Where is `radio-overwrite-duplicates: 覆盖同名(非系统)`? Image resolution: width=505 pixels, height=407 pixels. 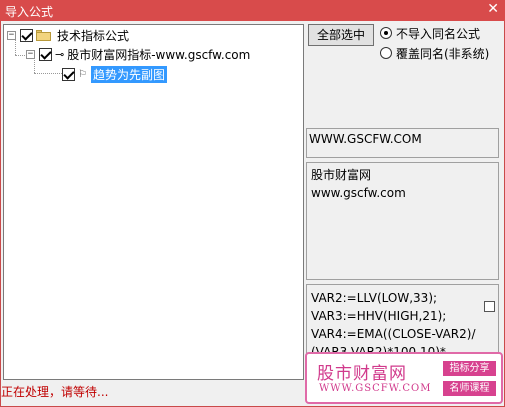
radio-overwrite-duplicates: 覆盖同名(非系统) is located at coordinates (434, 53).